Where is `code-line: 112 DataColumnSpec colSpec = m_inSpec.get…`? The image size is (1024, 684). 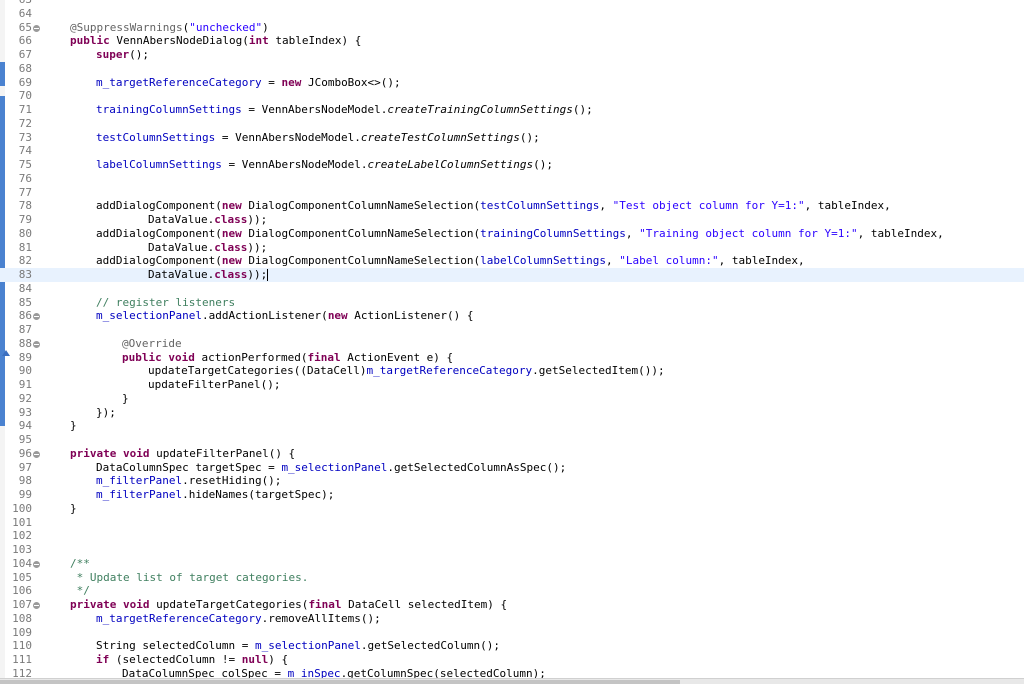
code-line: 112 DataColumnSpec colSpec = m_inSpec.get… is located at coordinates (512, 672).